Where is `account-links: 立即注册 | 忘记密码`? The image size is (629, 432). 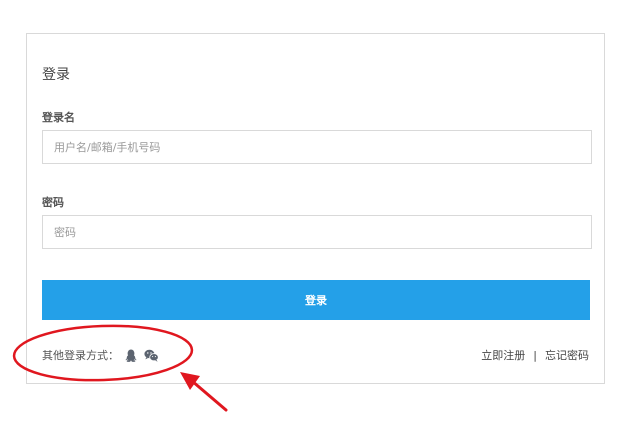 account-links: 立即注册 | 忘记密码 is located at coordinates (535, 355).